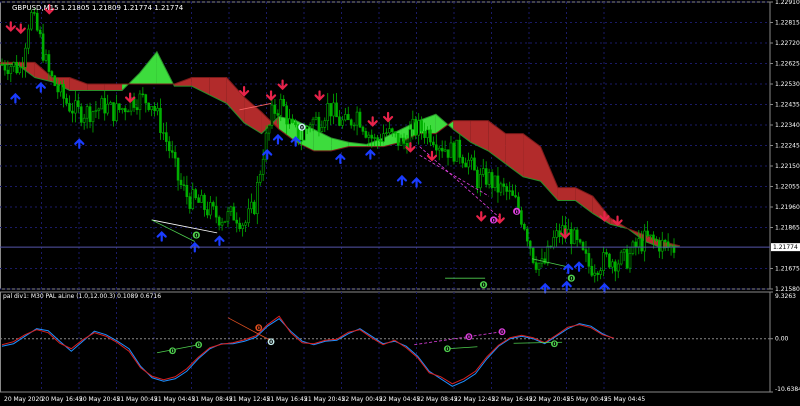 The image size is (800, 406). Describe the element at coordinates (787, 166) in the screenshot. I see `price-tick-label: 1.22150` at that location.